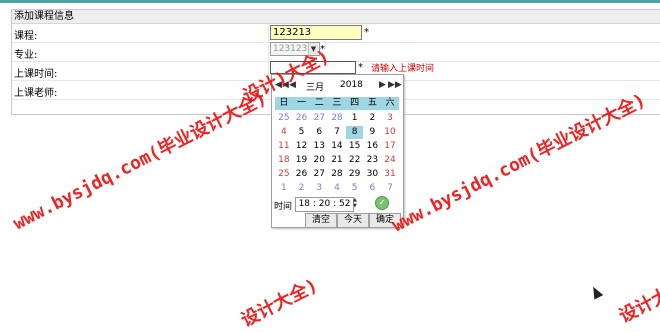  Describe the element at coordinates (373, 146) in the screenshot. I see `calendar-day: 16` at that location.